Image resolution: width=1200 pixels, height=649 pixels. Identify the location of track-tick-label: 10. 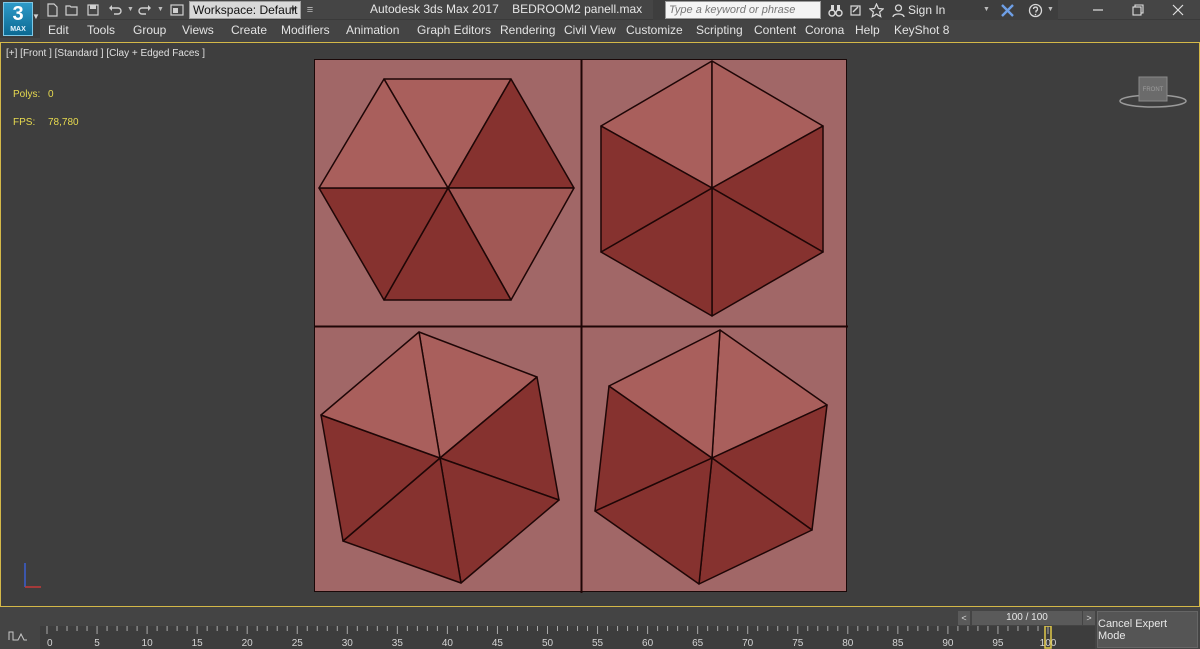
(148, 643).